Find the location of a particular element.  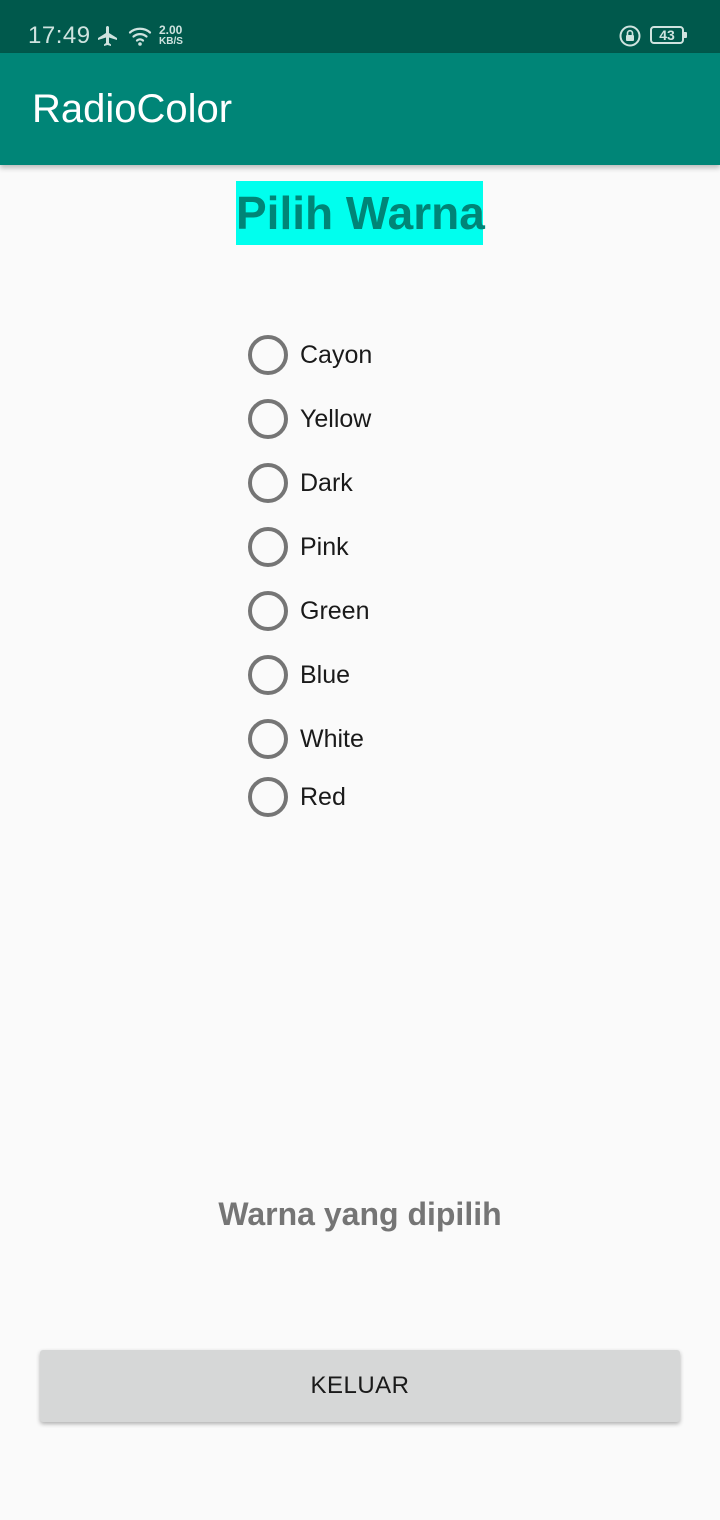

wifi-icon is located at coordinates (140, 36).